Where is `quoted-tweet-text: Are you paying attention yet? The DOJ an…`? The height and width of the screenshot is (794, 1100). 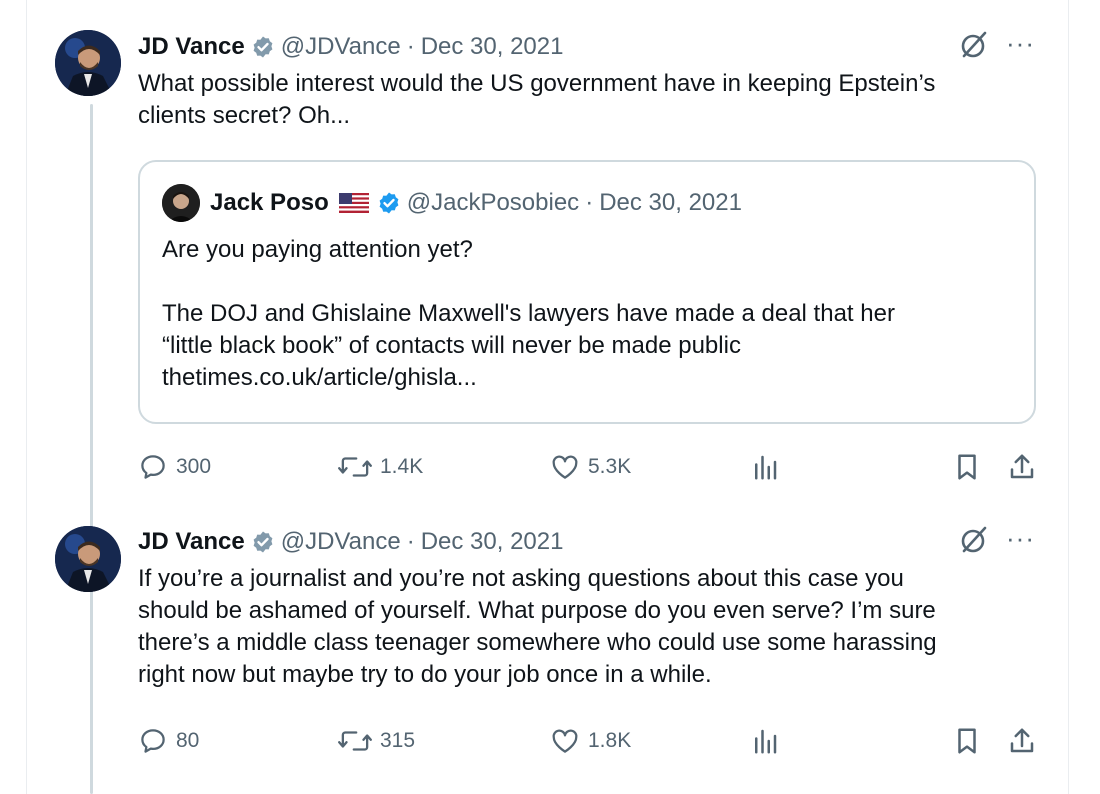
quoted-tweet-text: Are you paying attention yet? The DOJ an… is located at coordinates (528, 313).